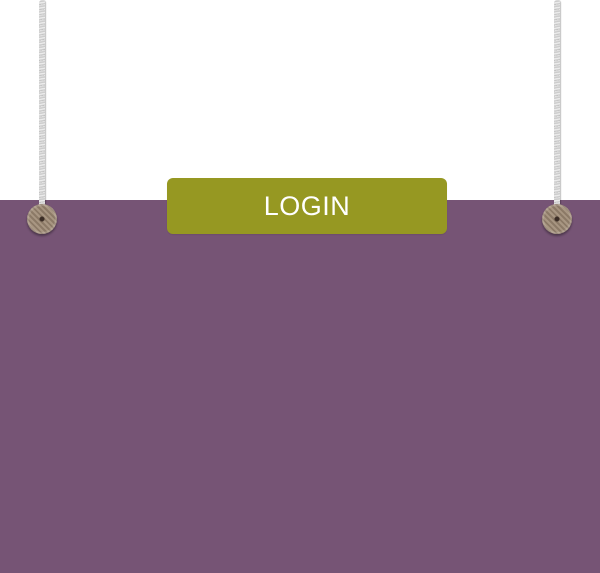  I want to click on right-rope-icon, so click(557, 106).